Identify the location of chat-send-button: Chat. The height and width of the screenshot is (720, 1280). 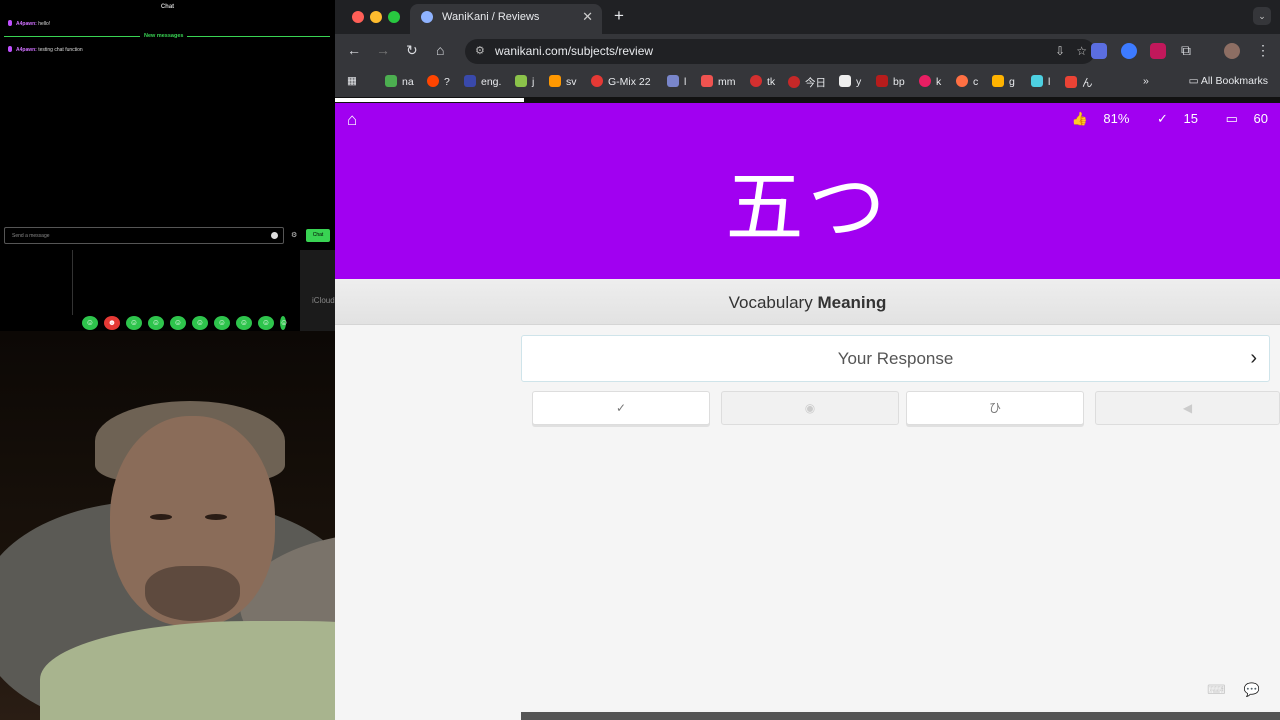
(318, 235).